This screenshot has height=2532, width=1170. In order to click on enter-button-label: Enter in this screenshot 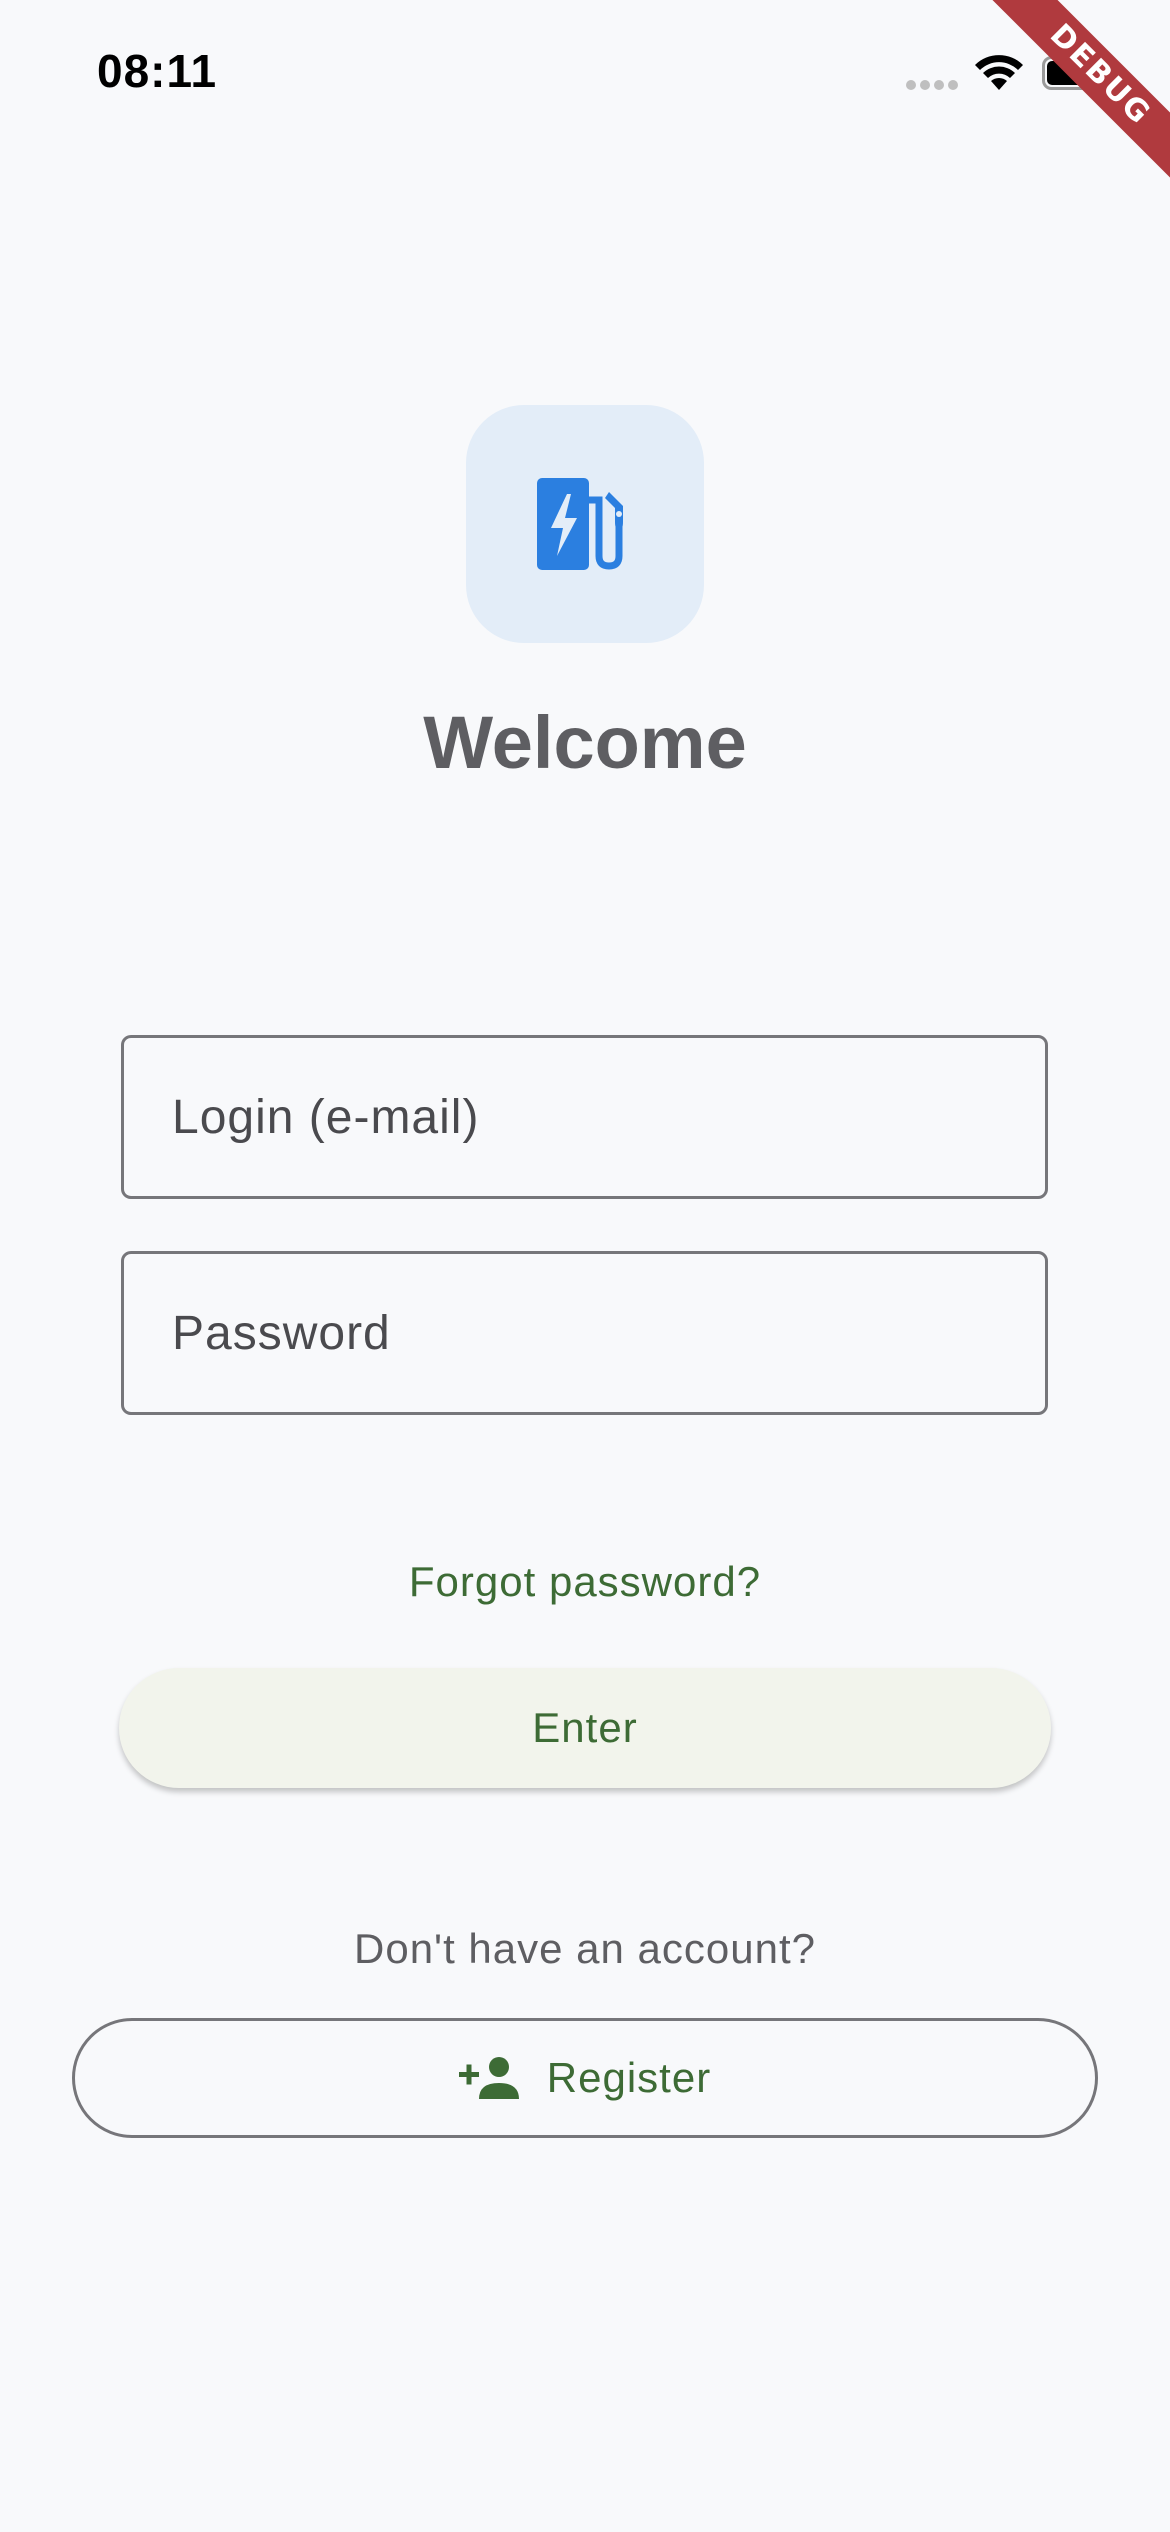, I will do `click(585, 1727)`.